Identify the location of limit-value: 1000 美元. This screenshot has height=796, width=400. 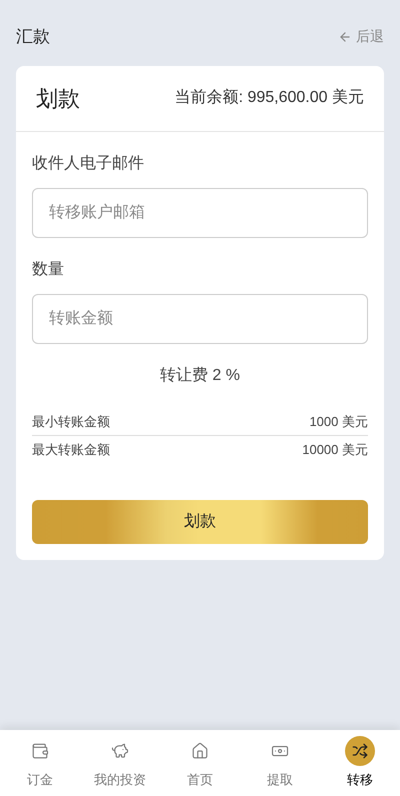
(338, 421).